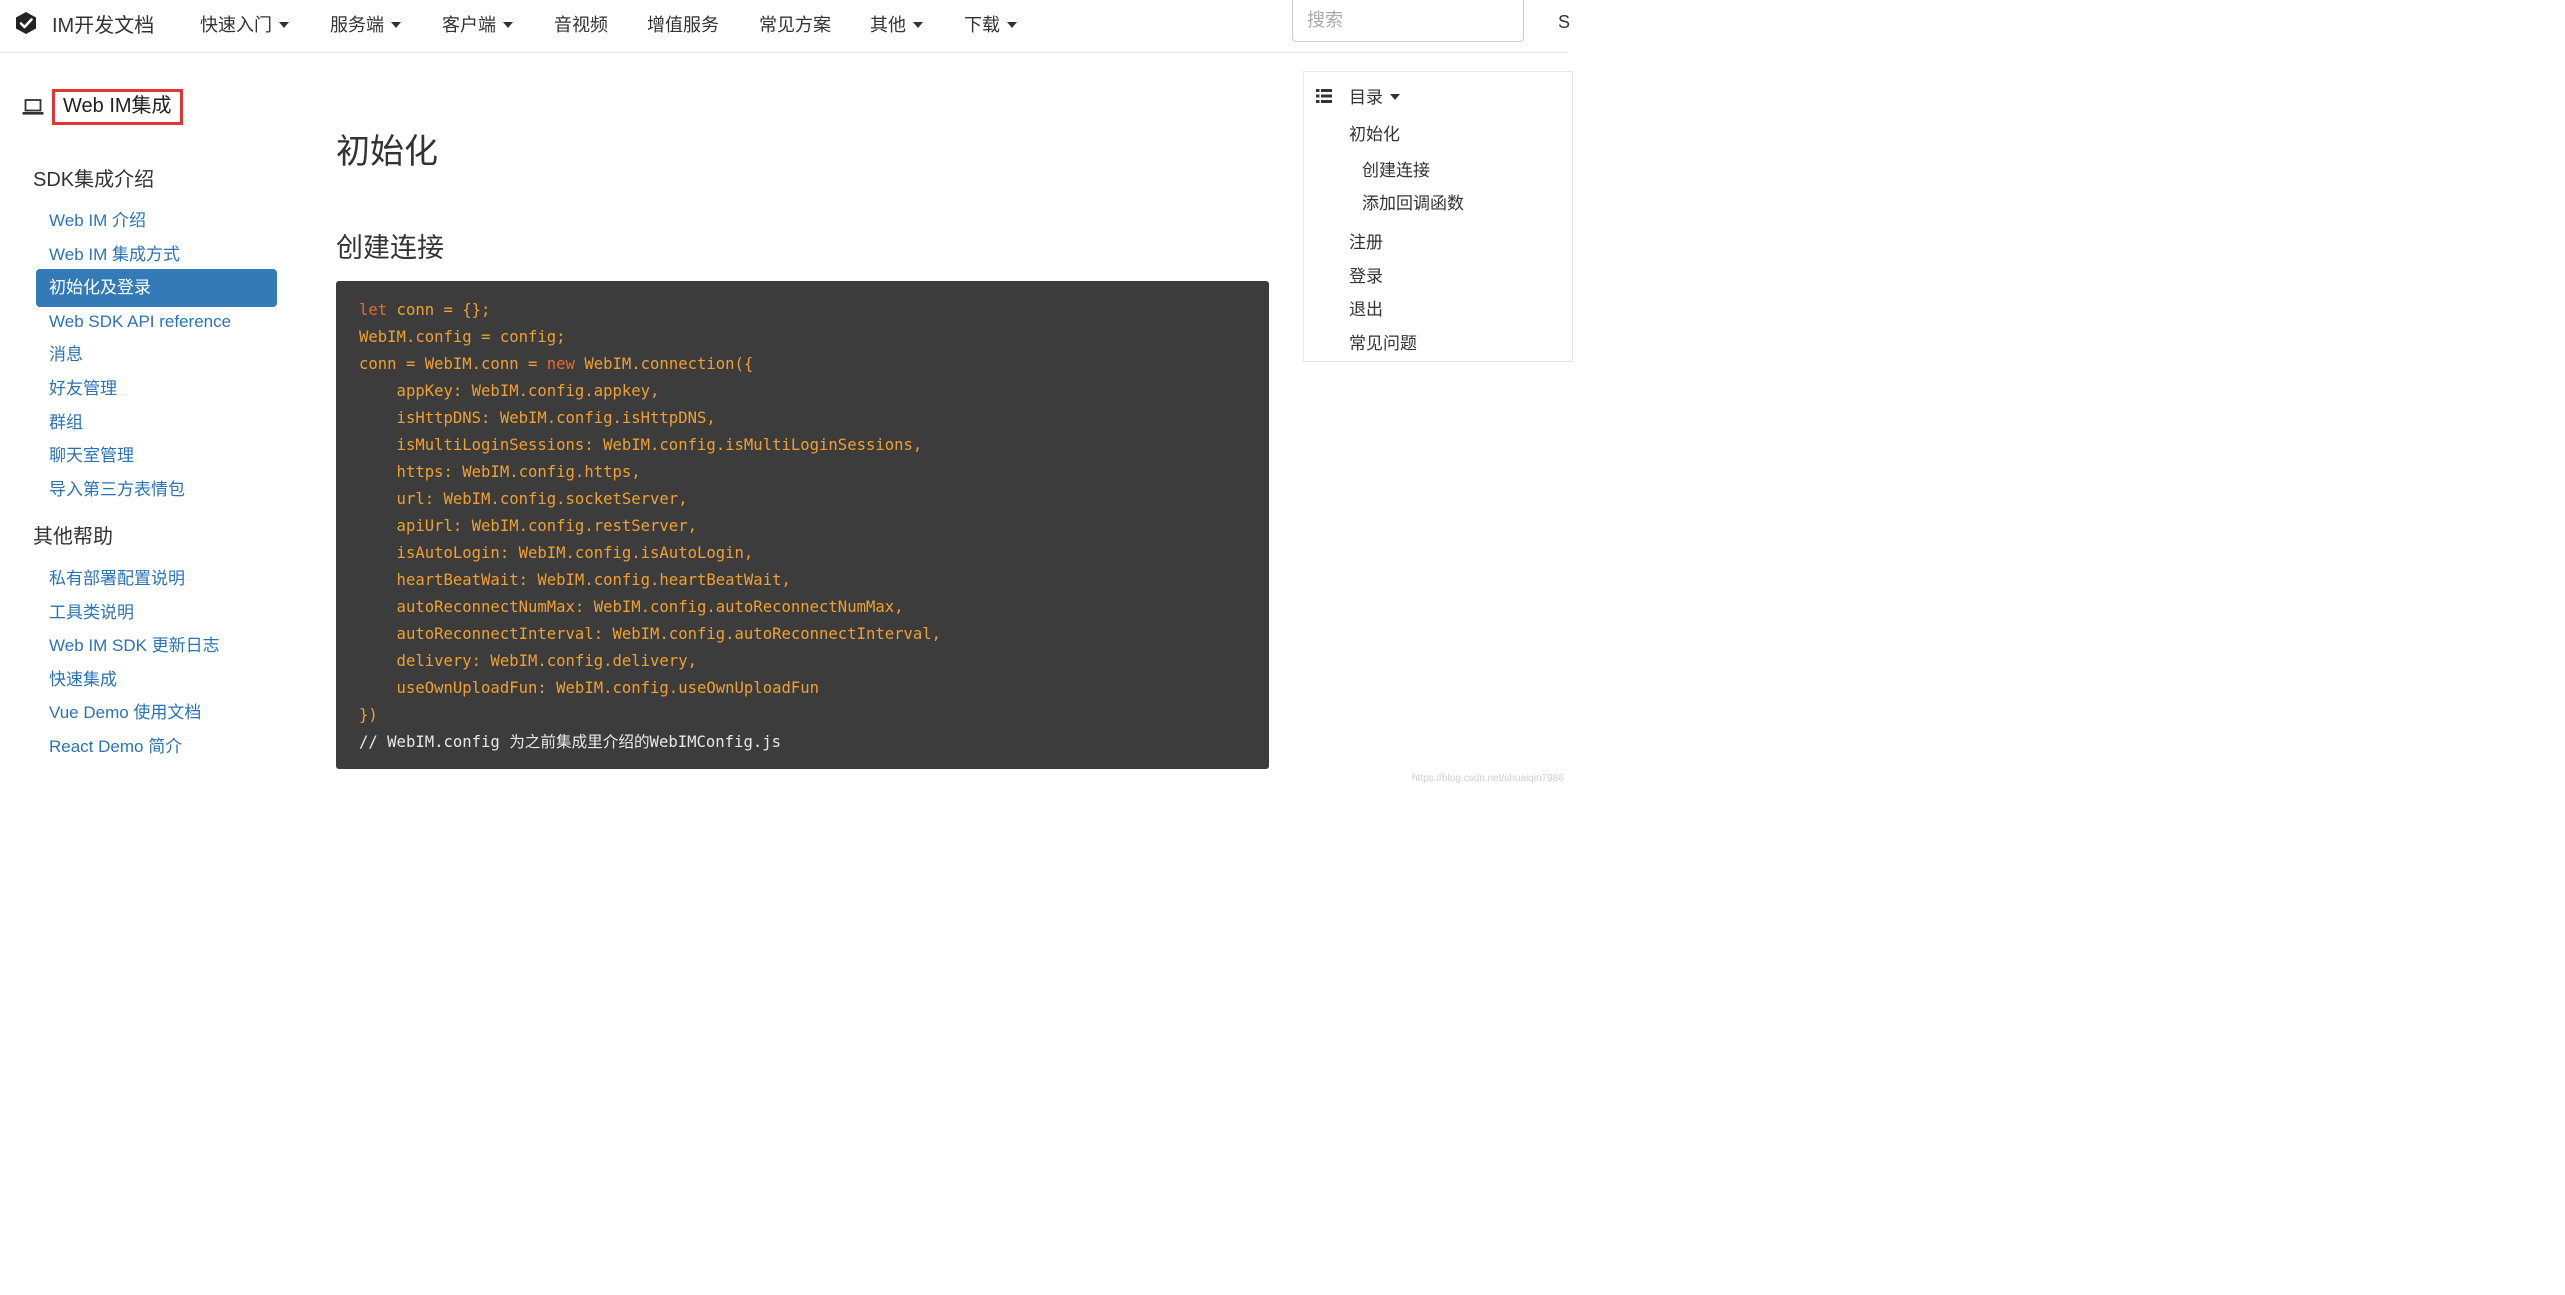  What do you see at coordinates (528, 661) in the screenshot?
I see `code-token: delivery: WebIM.config.delivery,` at bounding box center [528, 661].